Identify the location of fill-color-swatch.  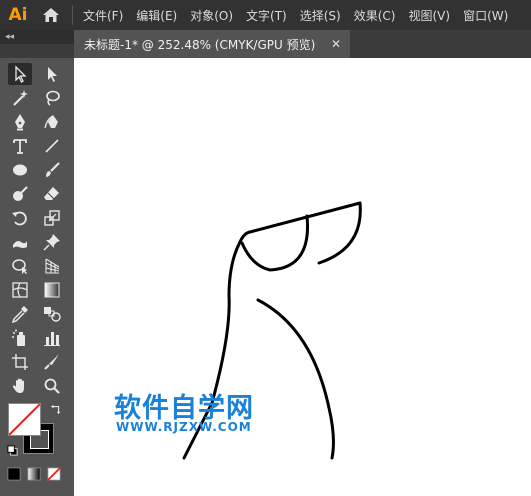
(24, 419).